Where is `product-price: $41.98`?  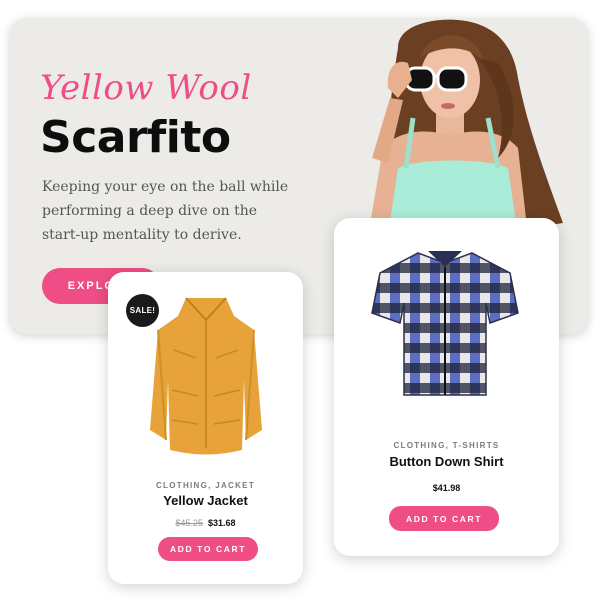
product-price: $41.98 is located at coordinates (446, 488).